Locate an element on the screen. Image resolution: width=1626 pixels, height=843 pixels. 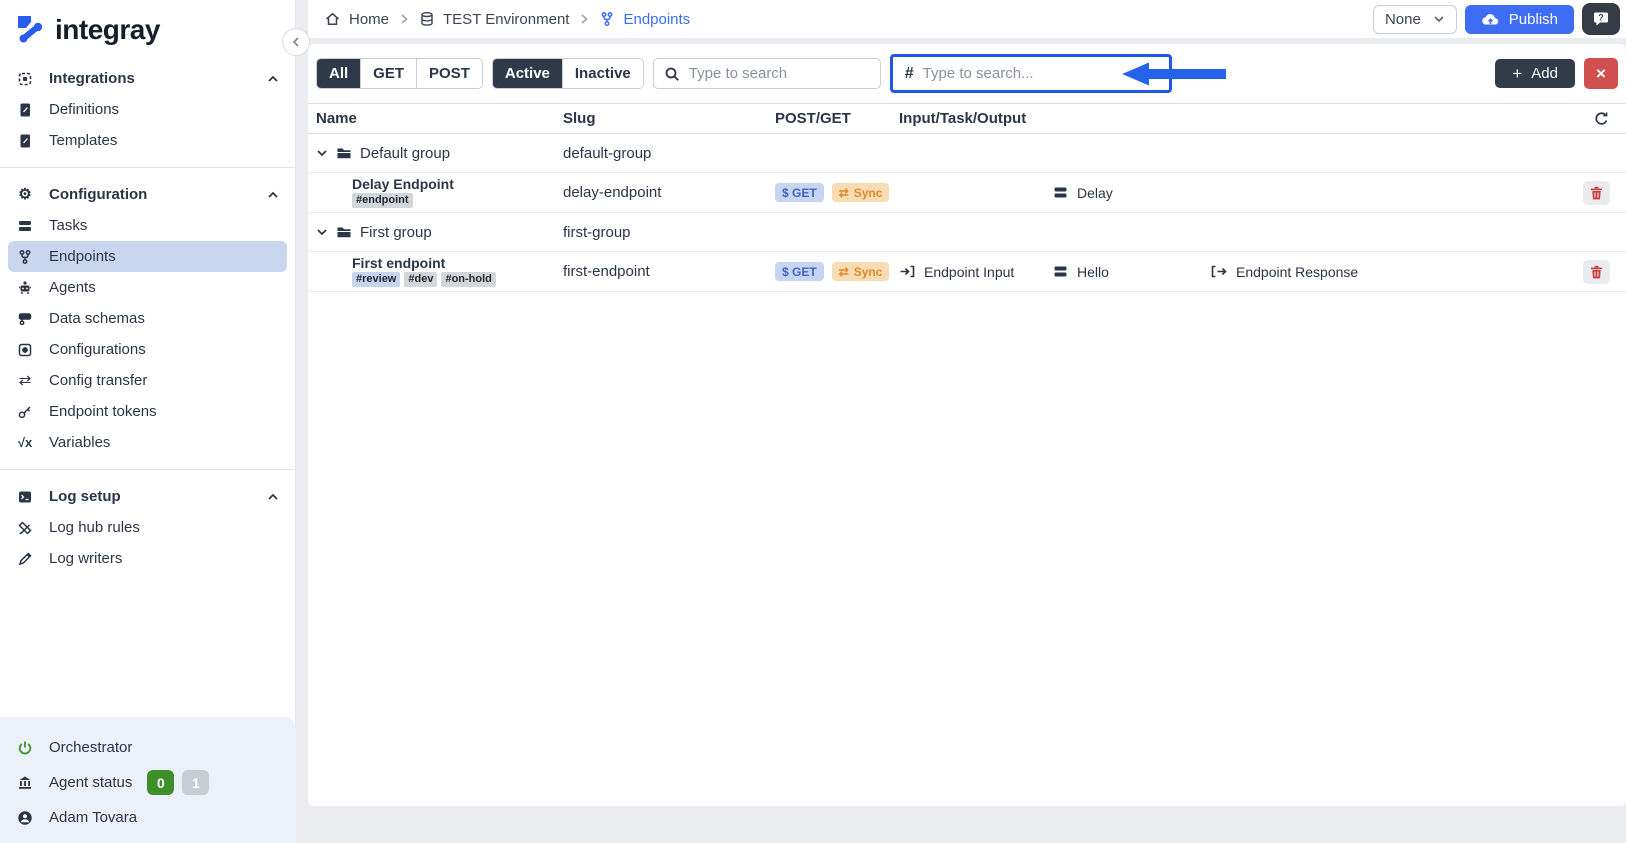
add-endpoint-button: + Add is located at coordinates (1535, 73).